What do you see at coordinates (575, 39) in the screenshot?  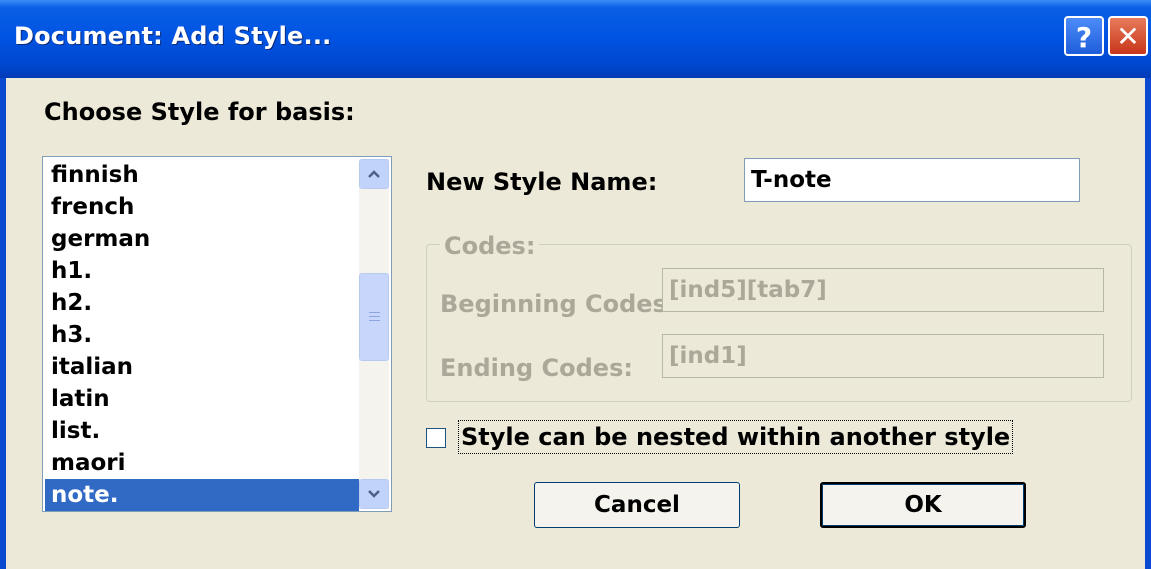 I see `title-bar: Document: Add Style... ? ✕` at bounding box center [575, 39].